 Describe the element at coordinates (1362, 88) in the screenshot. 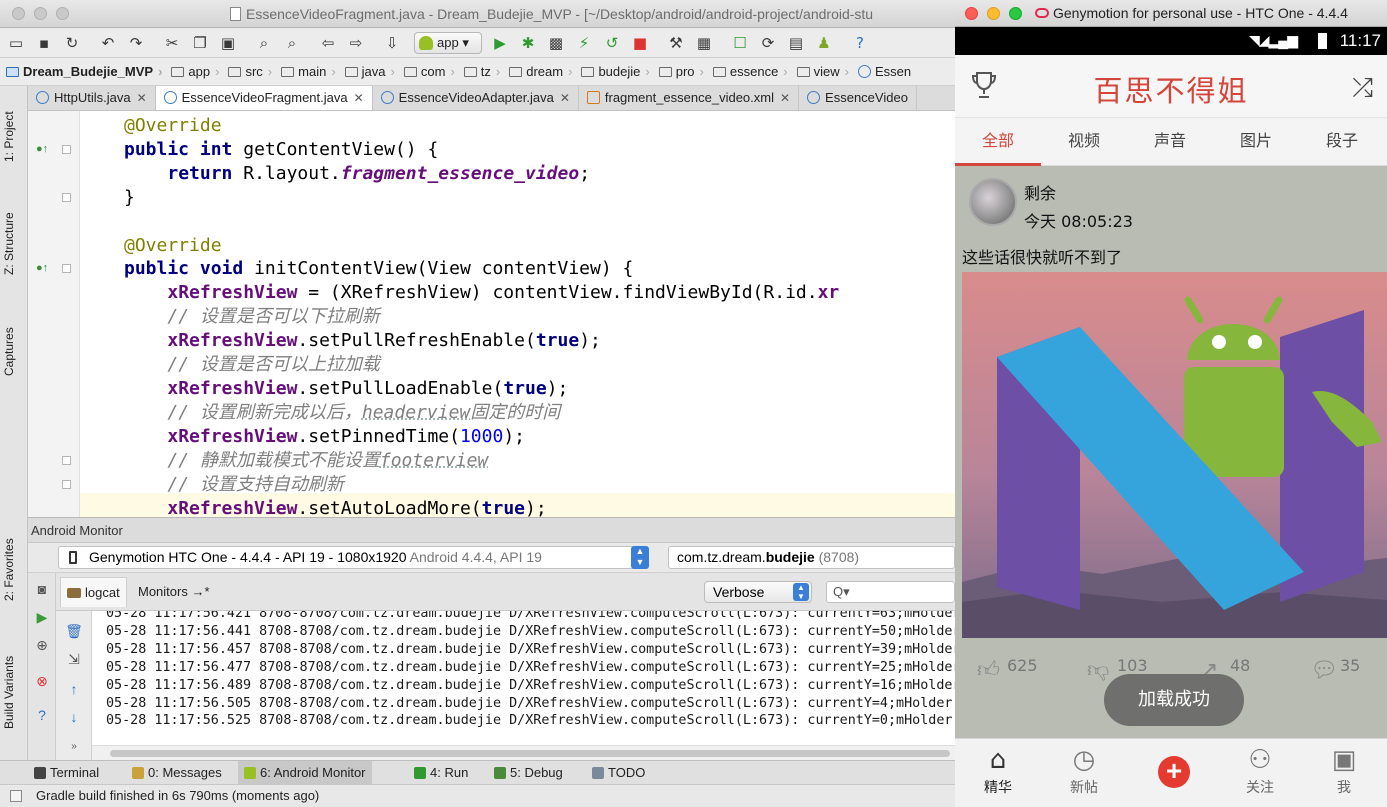

I see `shuffle-icon: ⤮` at that location.